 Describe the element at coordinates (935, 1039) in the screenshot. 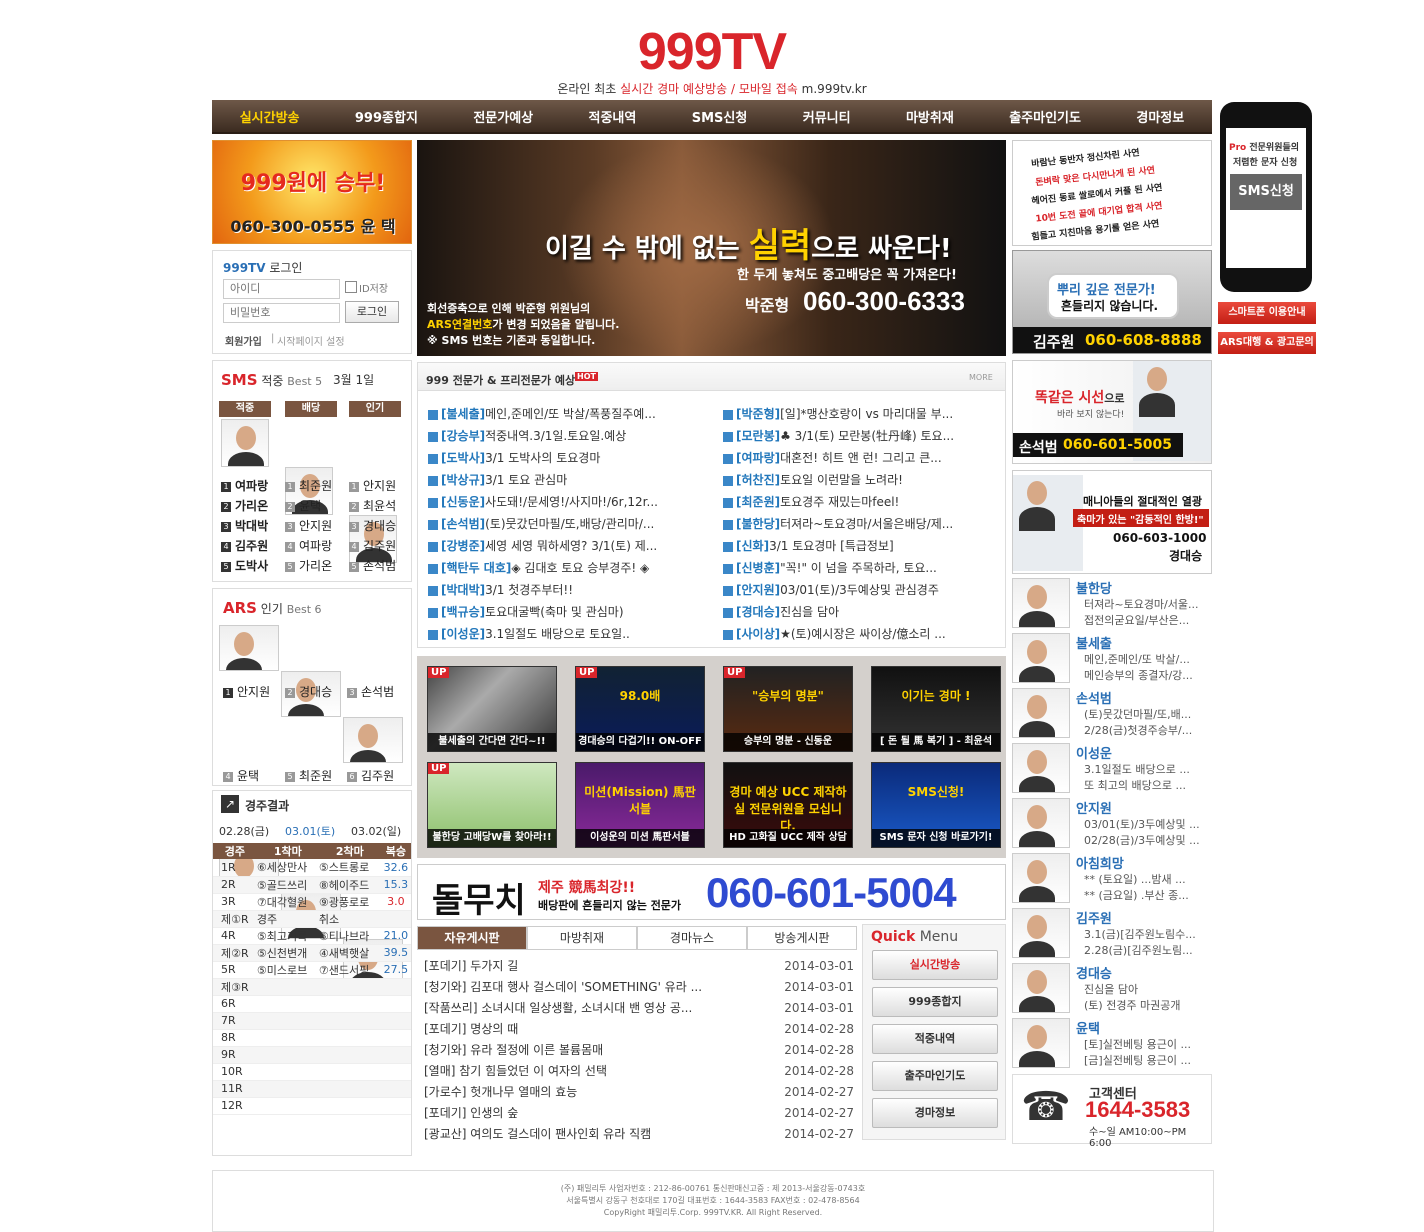

I see `quick-menu-item: 적중내역` at that location.